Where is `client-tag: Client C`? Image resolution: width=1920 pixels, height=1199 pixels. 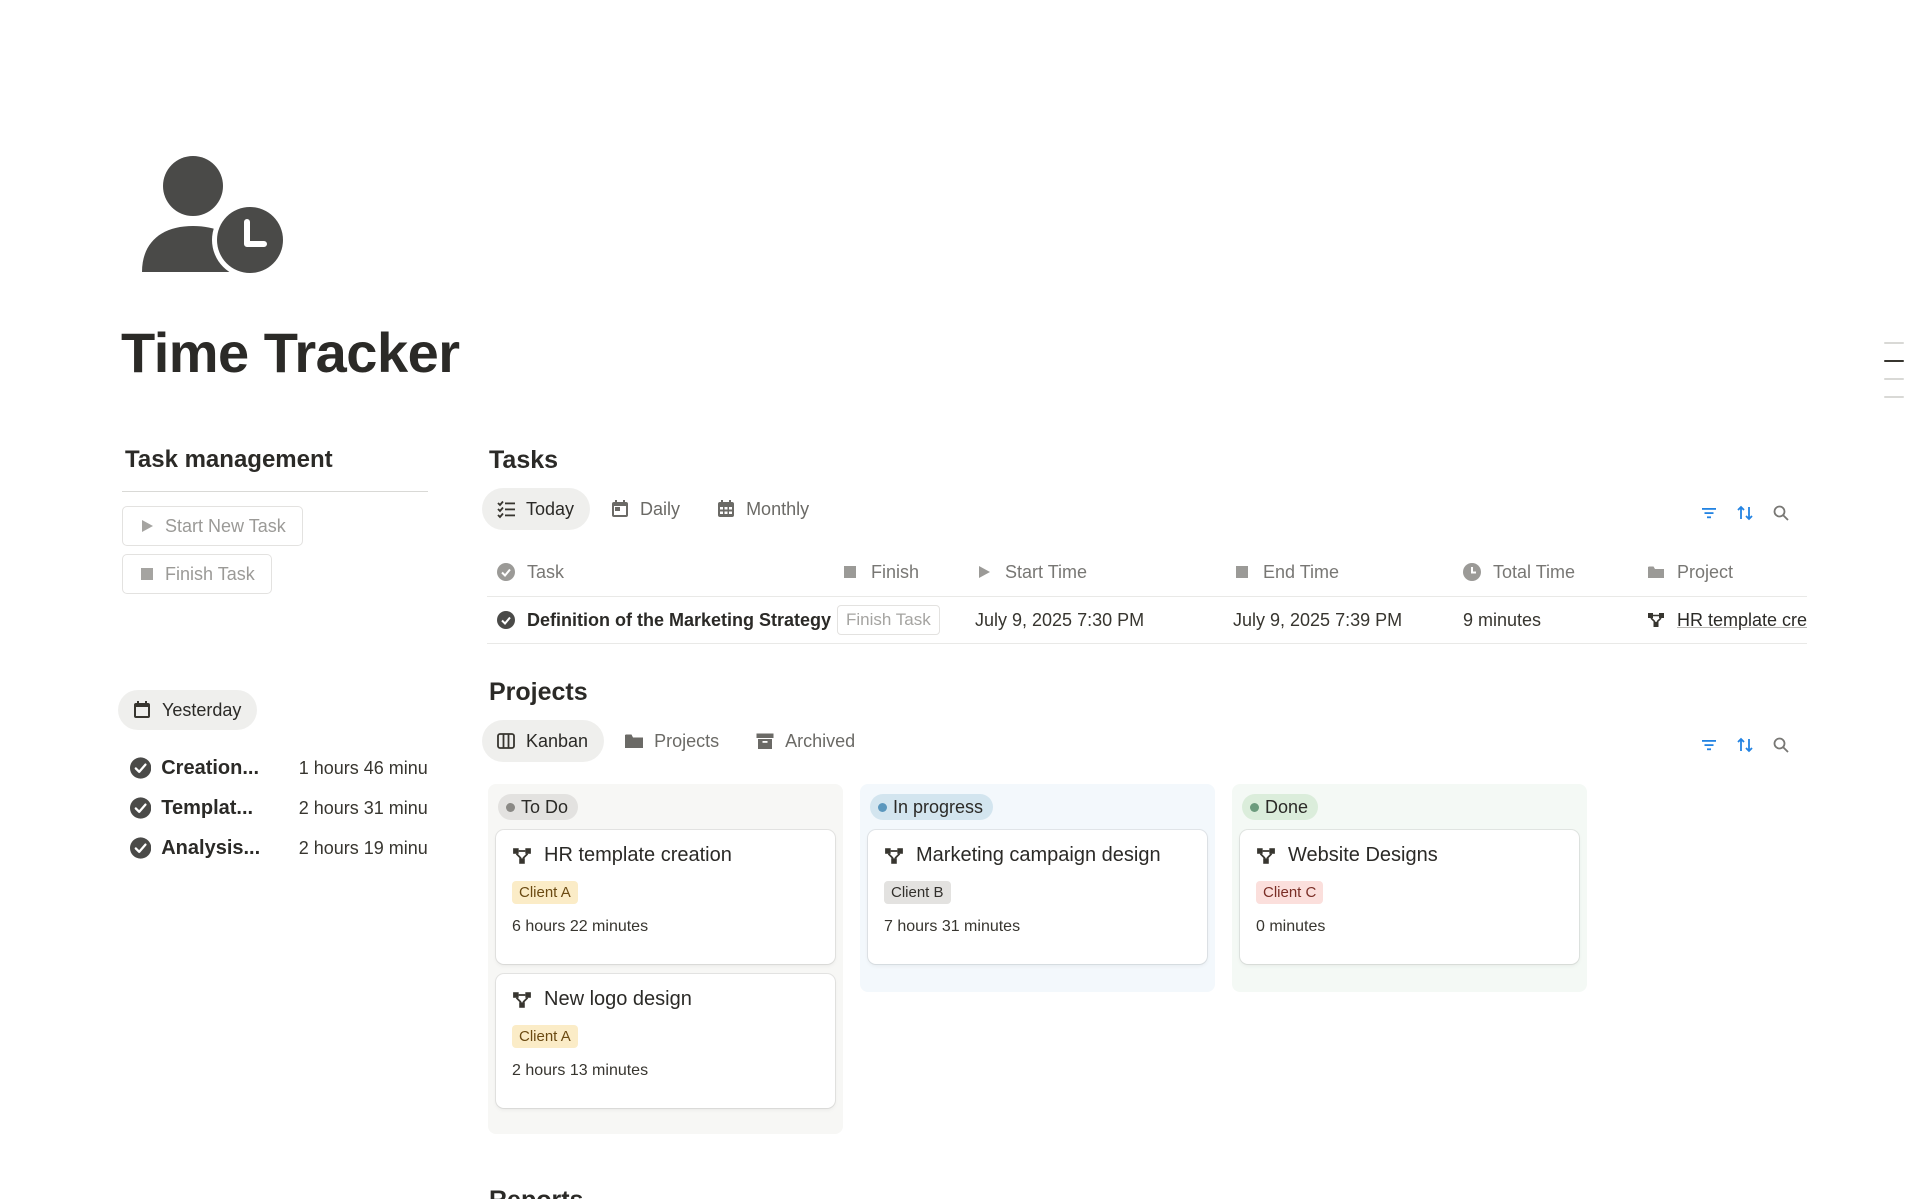 client-tag: Client C is located at coordinates (1290, 892).